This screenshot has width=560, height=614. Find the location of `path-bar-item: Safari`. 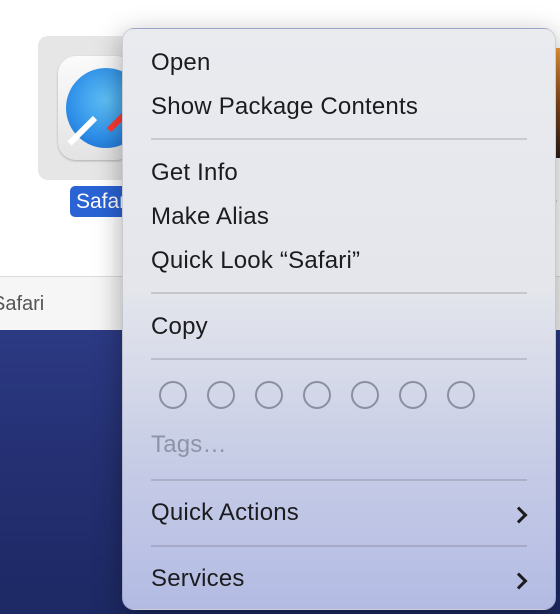

path-bar-item: Safari is located at coordinates (22, 304).